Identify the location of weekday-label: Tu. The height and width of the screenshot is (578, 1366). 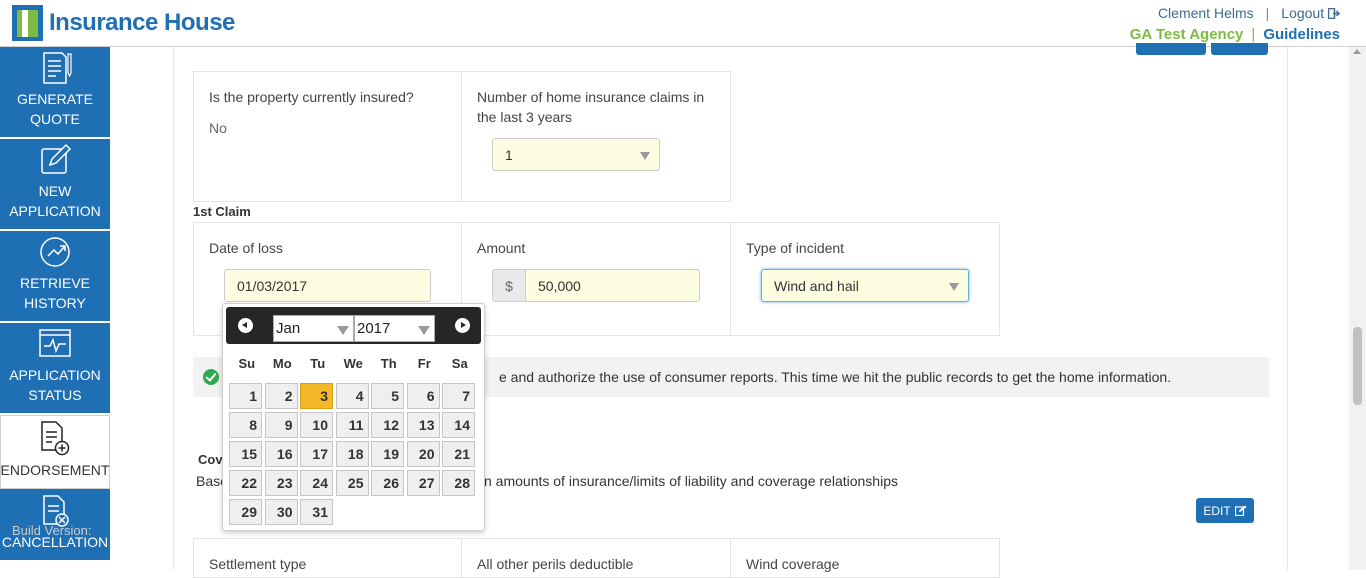
(318, 363).